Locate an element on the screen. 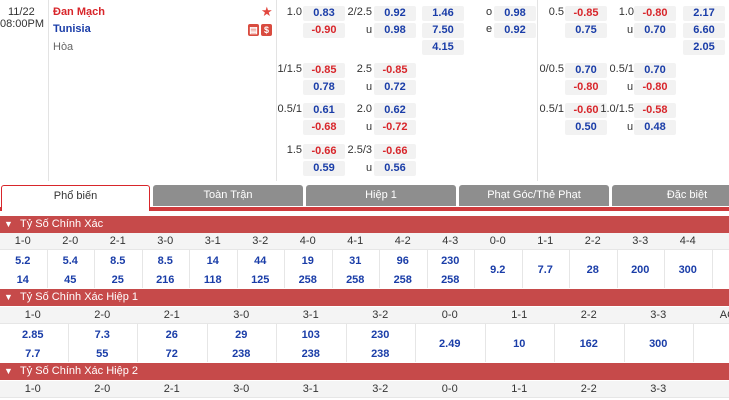 This screenshot has height=400, width=729. odds-cell: 2.05 is located at coordinates (704, 47).